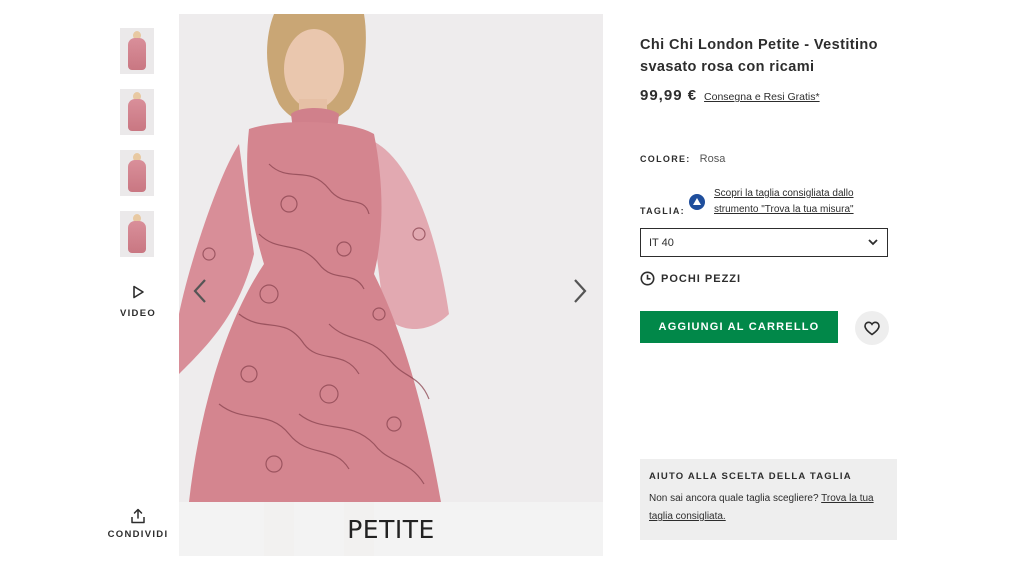  What do you see at coordinates (138, 534) in the screenshot?
I see `share-label: CONDIVIDI` at bounding box center [138, 534].